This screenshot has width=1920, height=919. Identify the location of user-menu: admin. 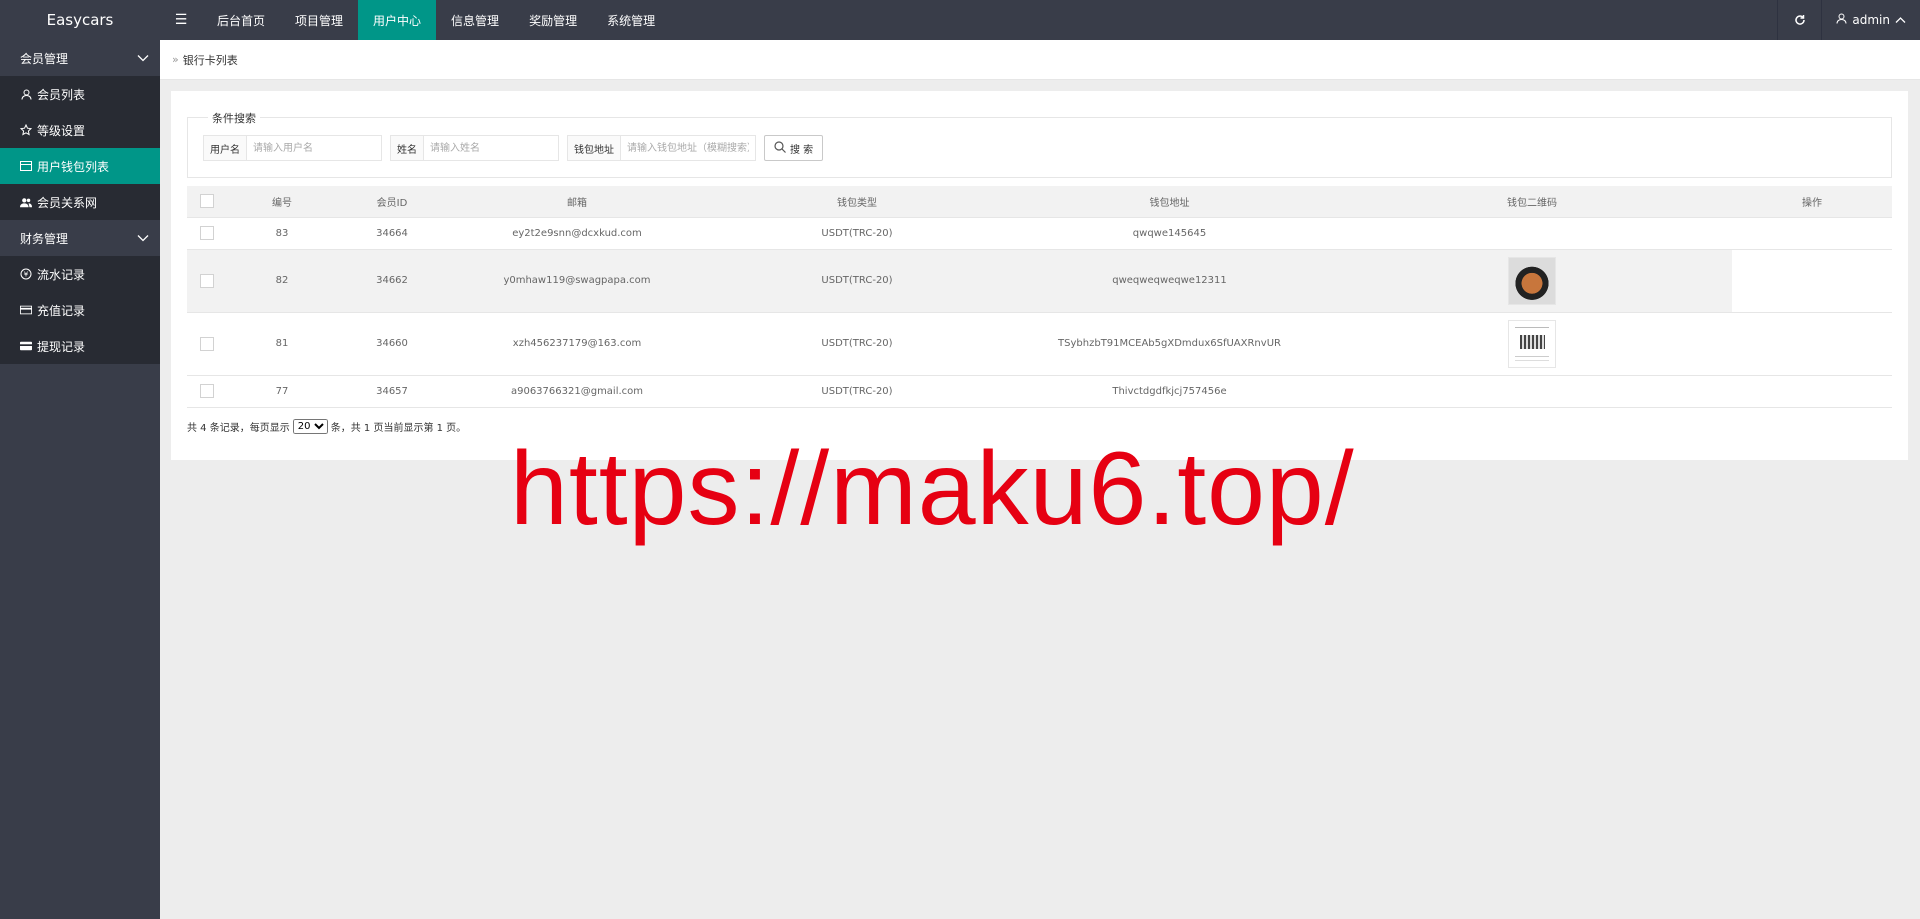
(1870, 20).